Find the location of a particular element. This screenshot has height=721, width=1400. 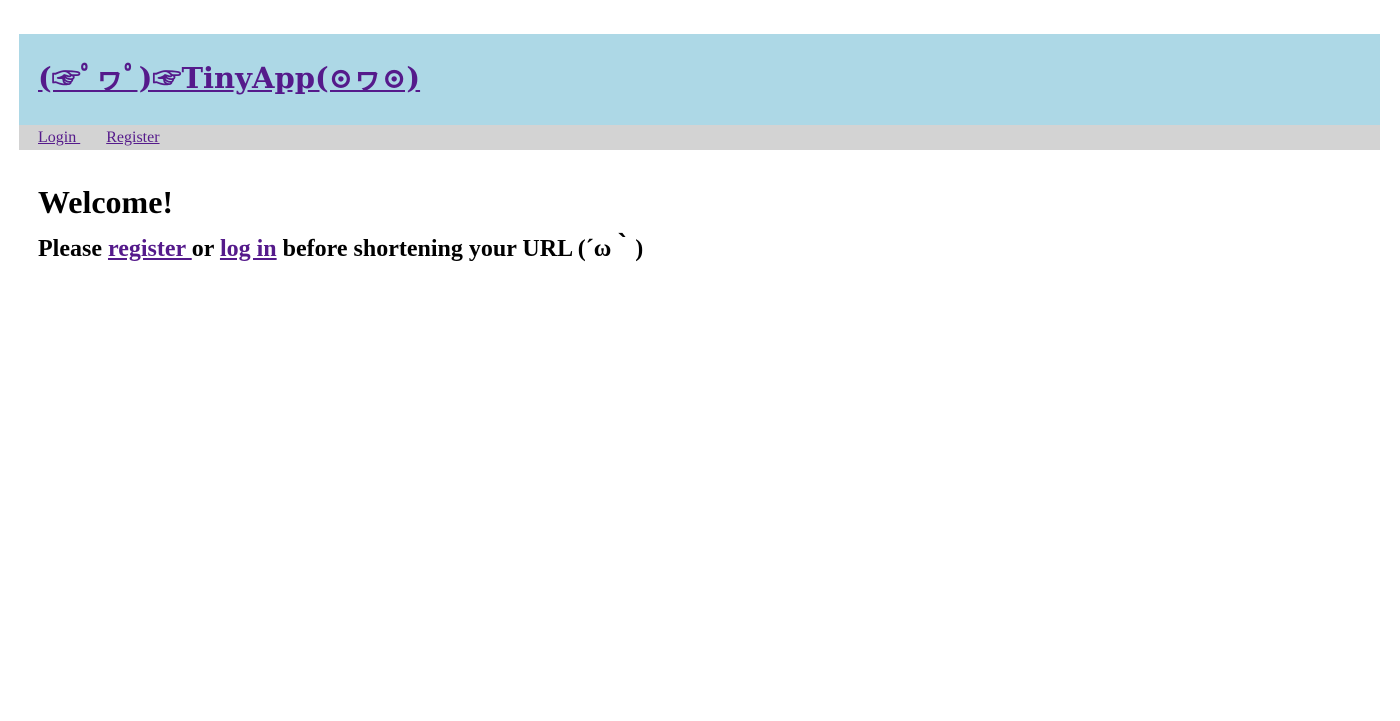

nav-register-link: Register is located at coordinates (132, 138).